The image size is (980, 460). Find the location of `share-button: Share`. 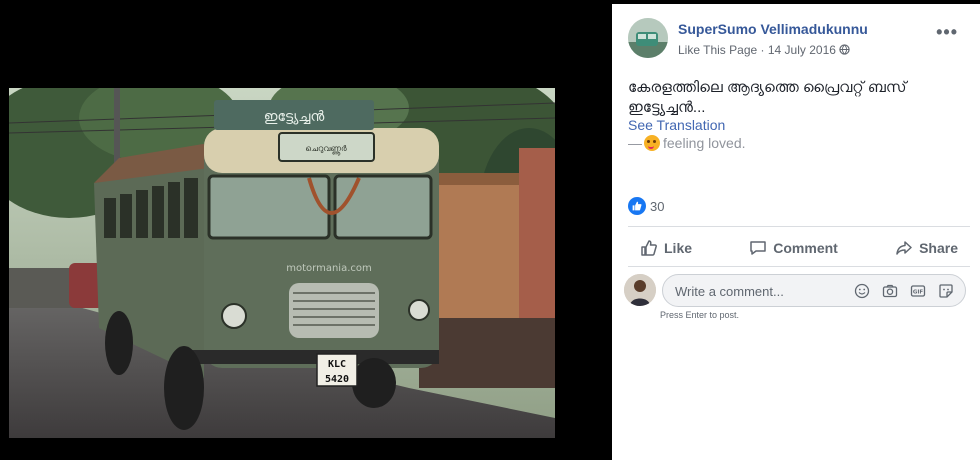

share-button: Share is located at coordinates (926, 248).